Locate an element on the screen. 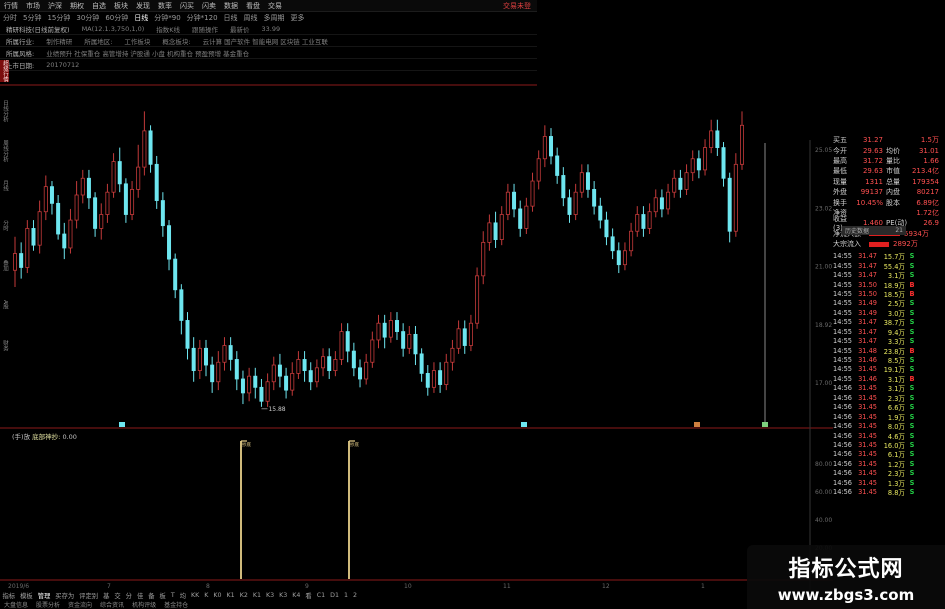  indicator-tab-19: K3 is located at coordinates (269, 595).